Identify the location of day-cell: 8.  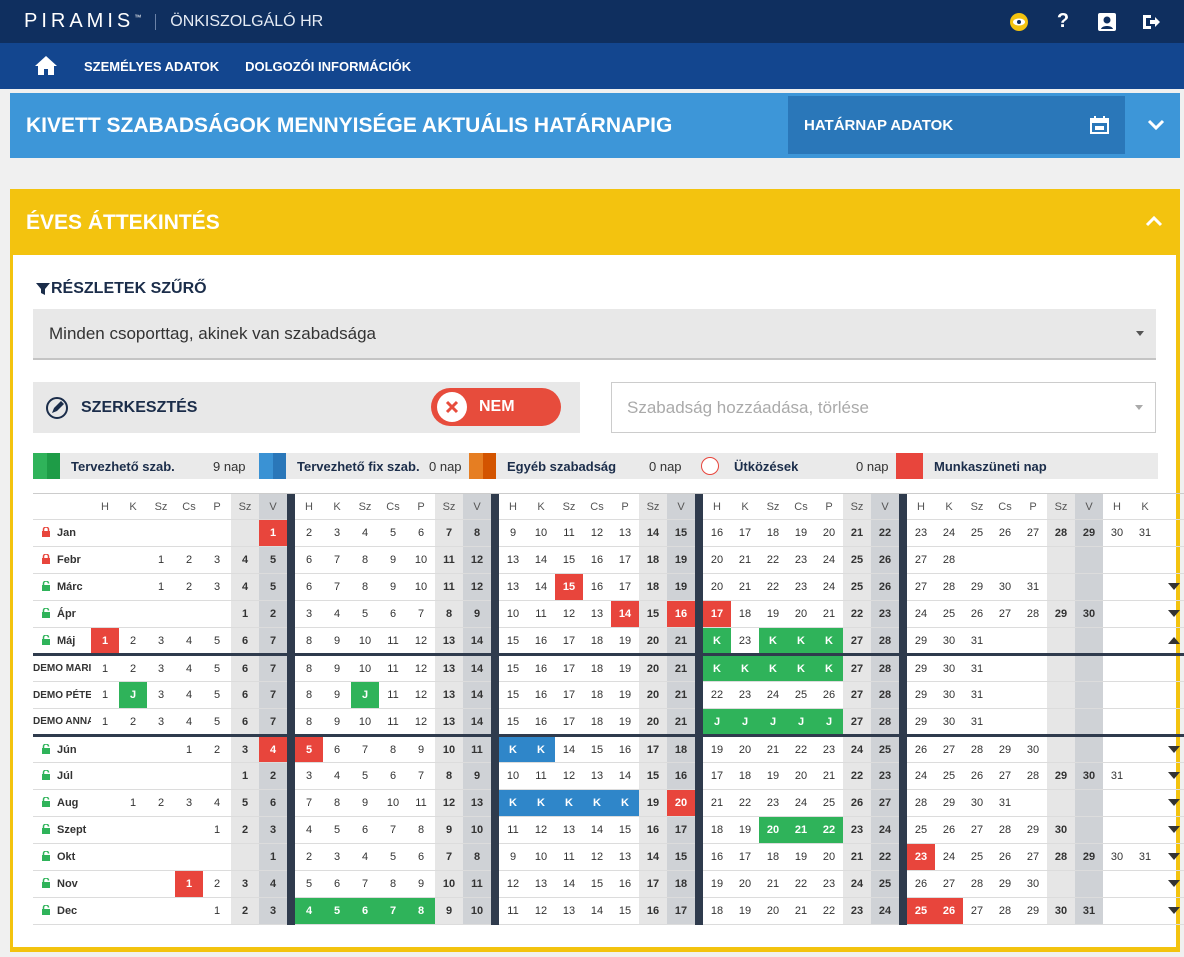
(477, 857).